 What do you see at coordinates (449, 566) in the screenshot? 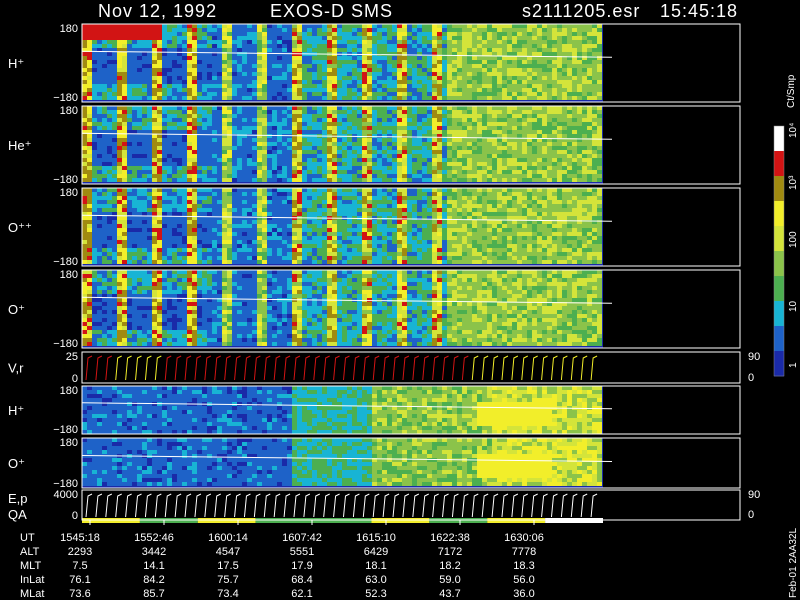
I see `ephem-value: 18.2` at bounding box center [449, 566].